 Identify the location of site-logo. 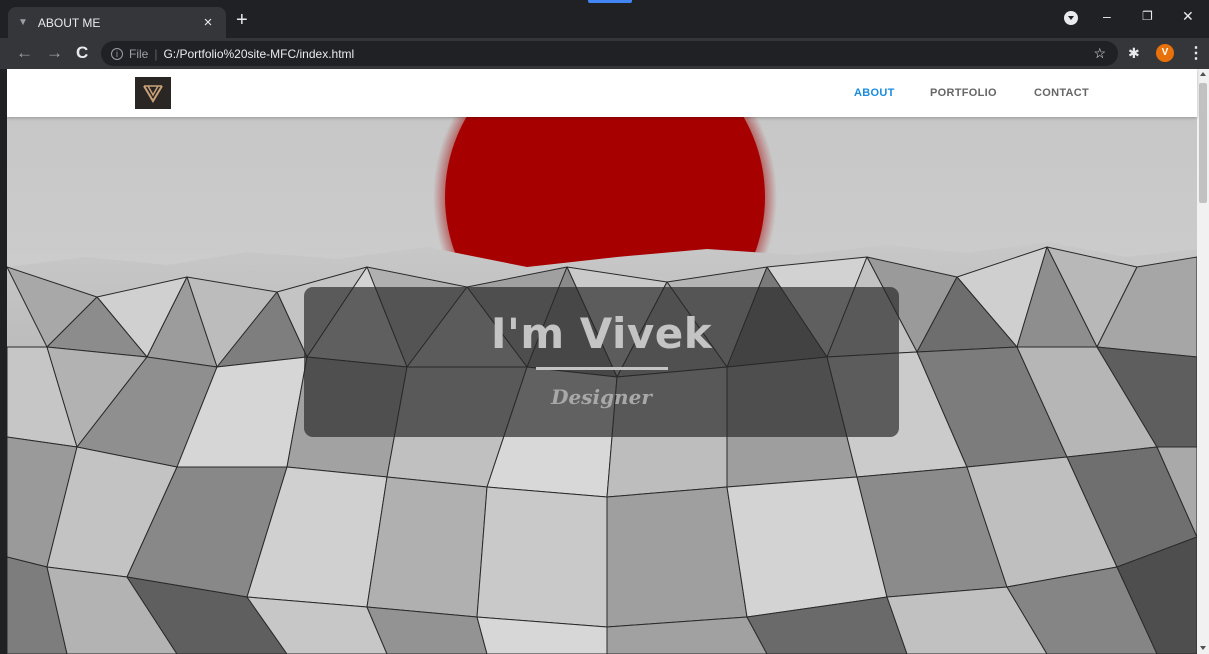
(153, 93).